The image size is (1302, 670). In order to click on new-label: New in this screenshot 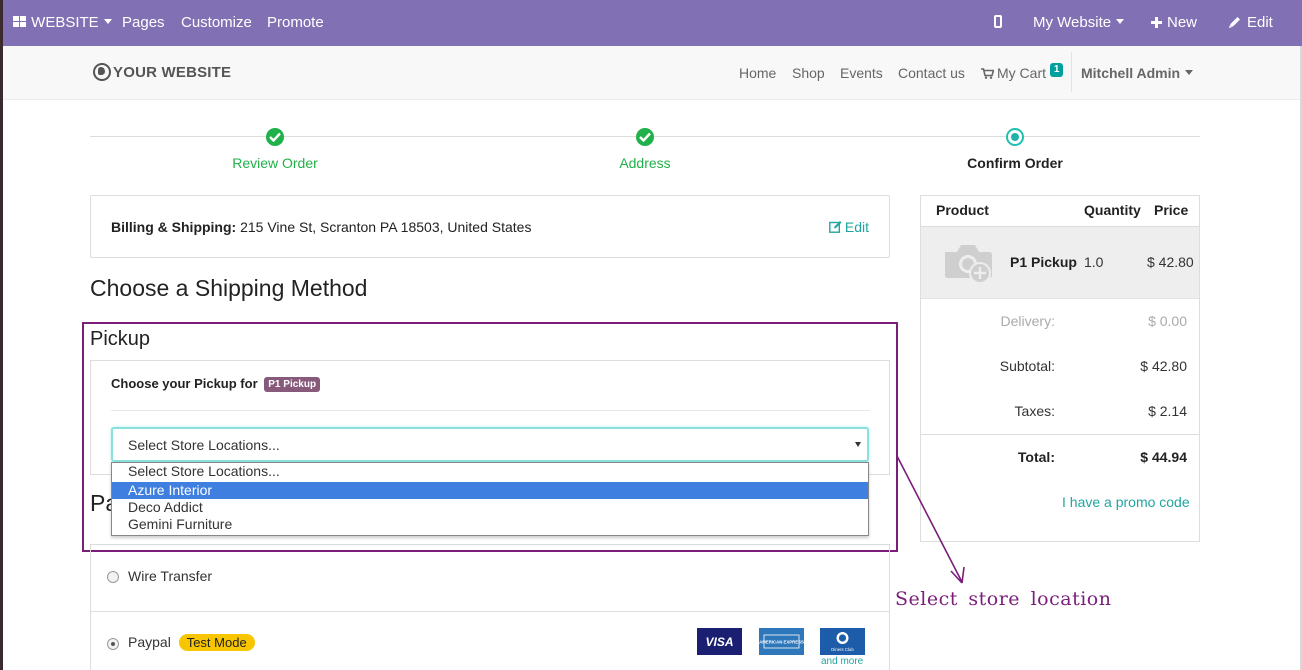, I will do `click(1182, 22)`.